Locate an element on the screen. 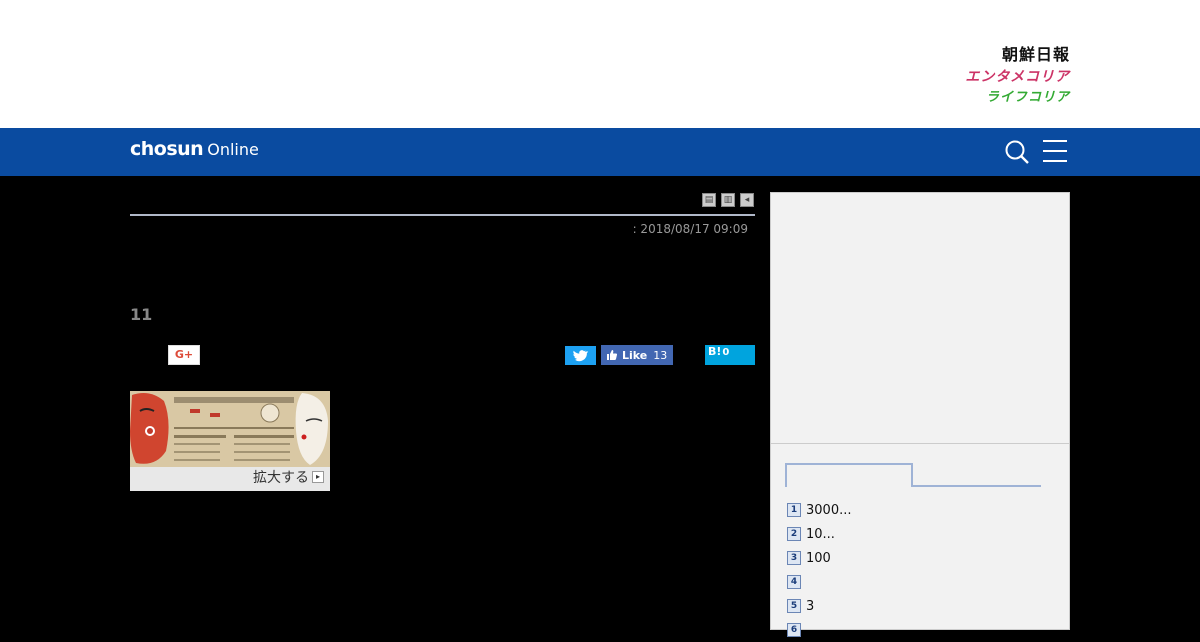 This screenshot has width=1200, height=642. brand-enta-link: エンタメコリア is located at coordinates (1017, 77).